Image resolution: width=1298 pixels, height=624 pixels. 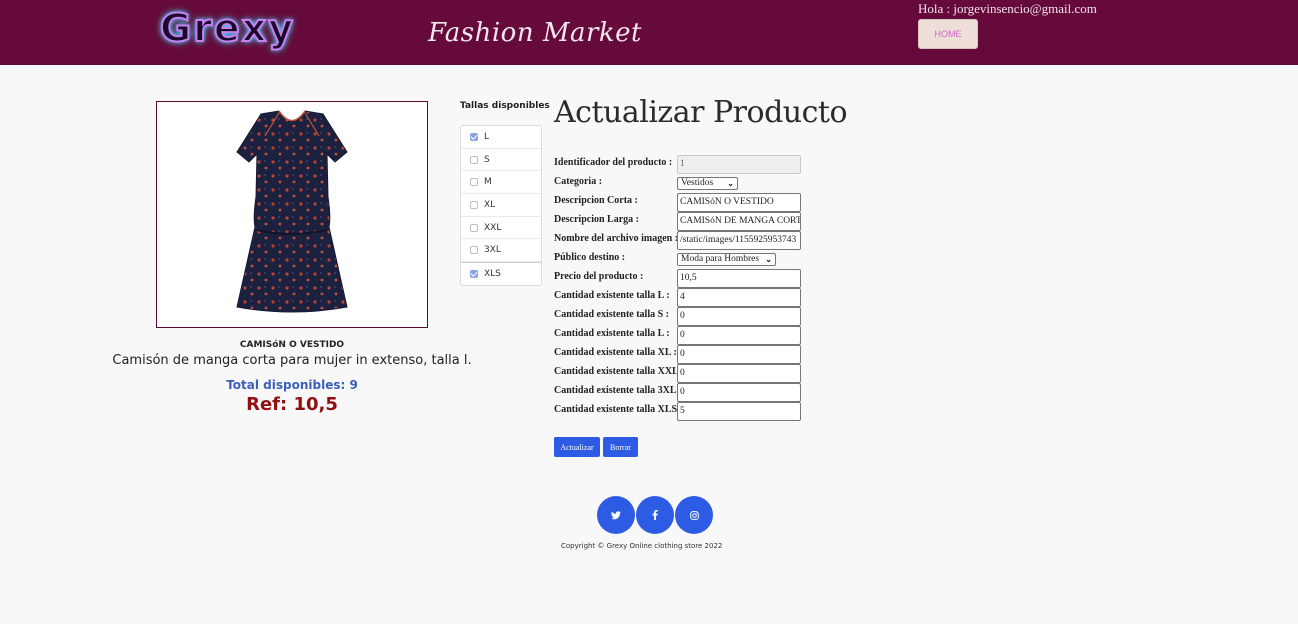 What do you see at coordinates (292, 345) in the screenshot?
I see `product-short-description: CAMISóN O VESTIDO` at bounding box center [292, 345].